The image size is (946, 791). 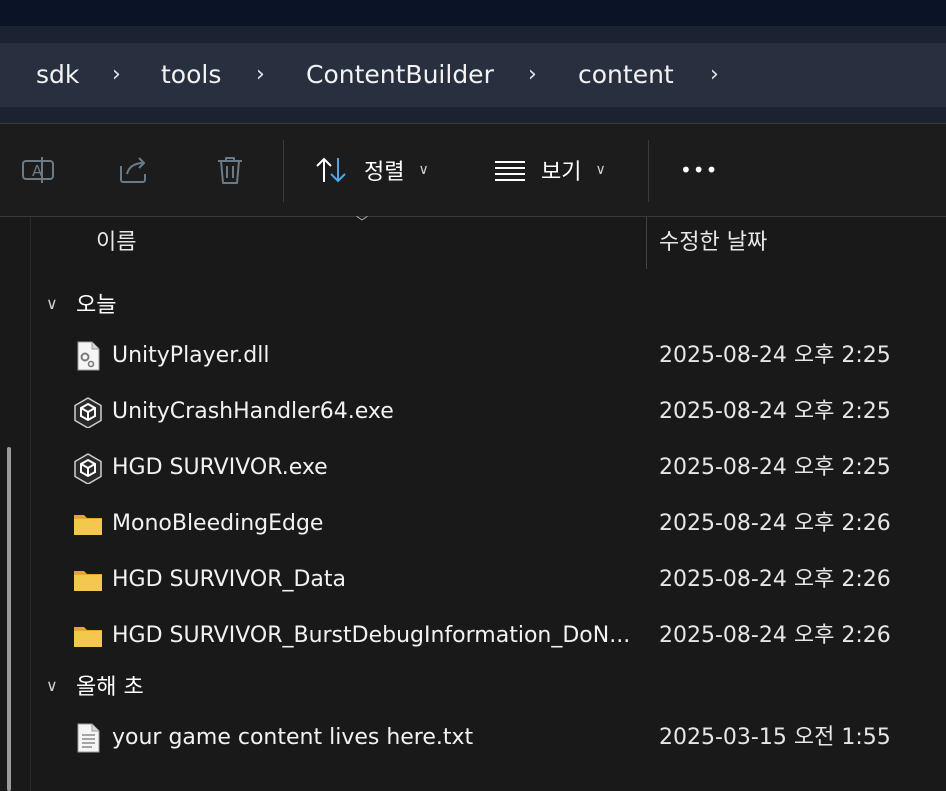 What do you see at coordinates (561, 172) in the screenshot?
I see `view-label: 보기` at bounding box center [561, 172].